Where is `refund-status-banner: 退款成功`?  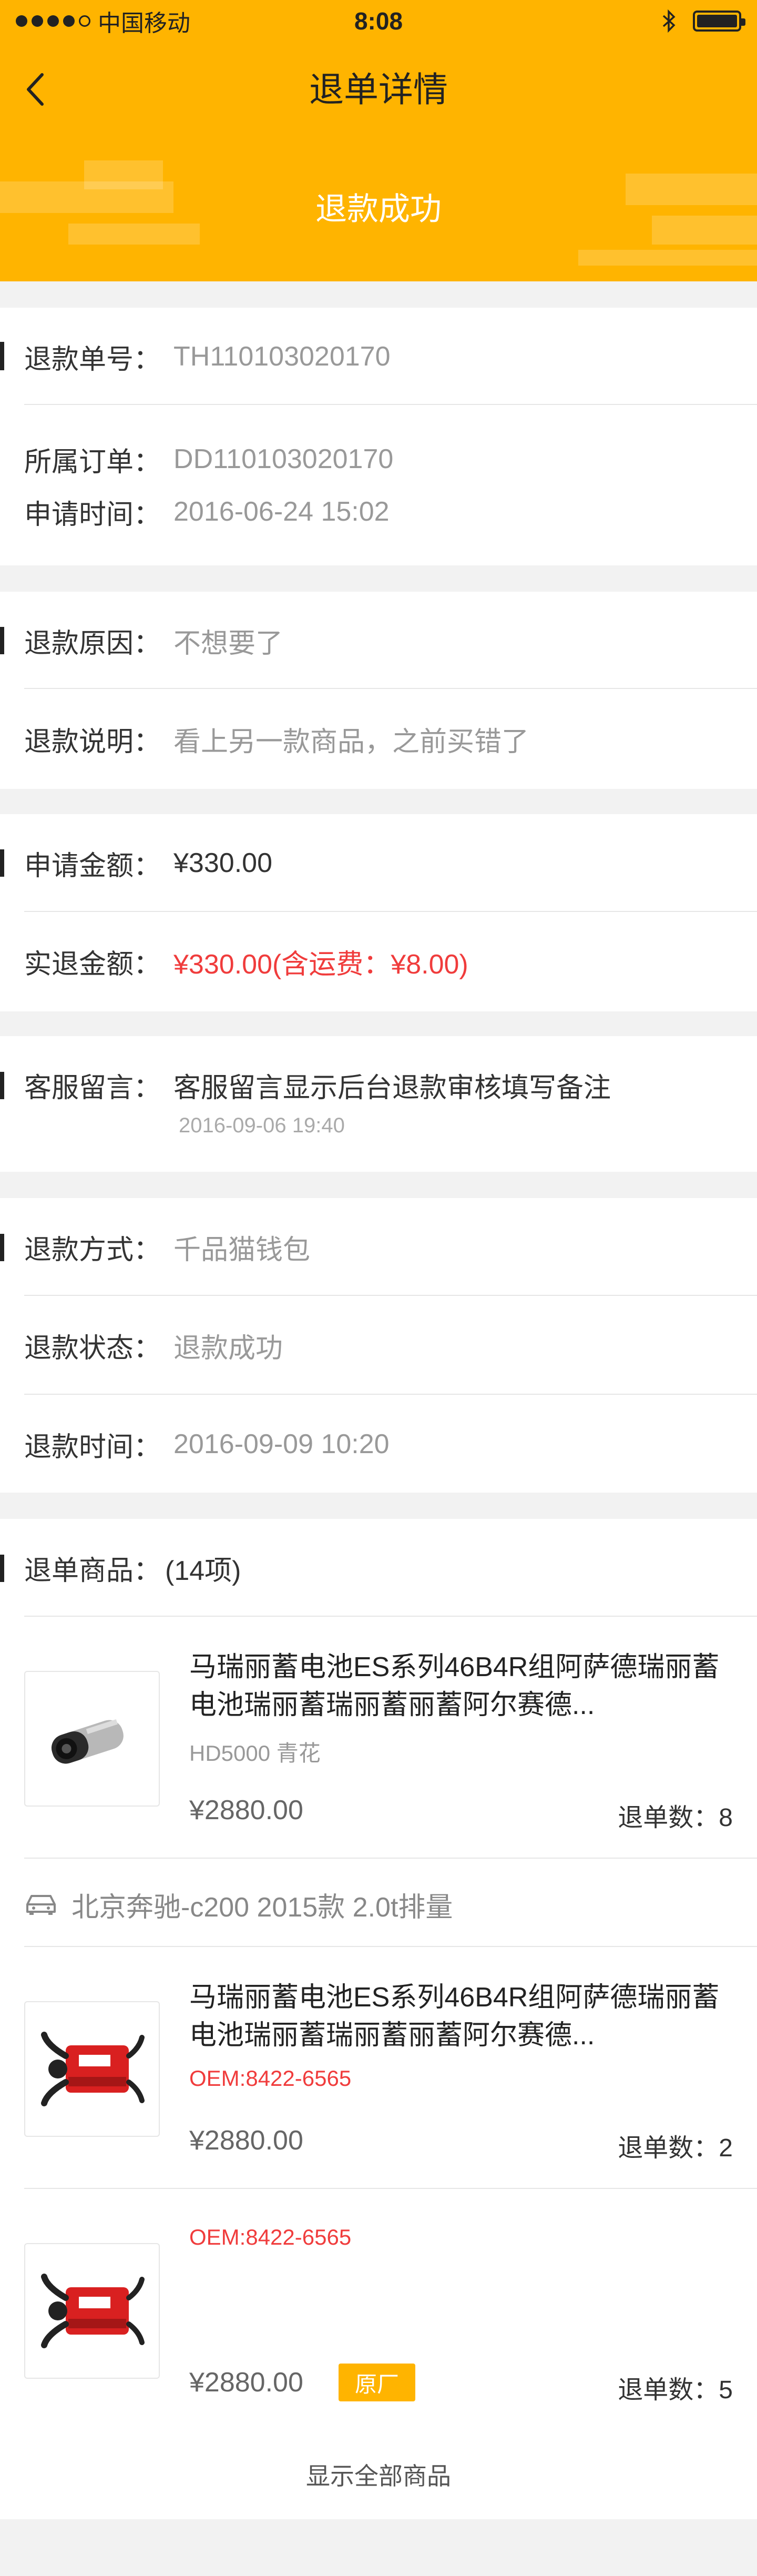 refund-status-banner: 退款成功 is located at coordinates (378, 206).